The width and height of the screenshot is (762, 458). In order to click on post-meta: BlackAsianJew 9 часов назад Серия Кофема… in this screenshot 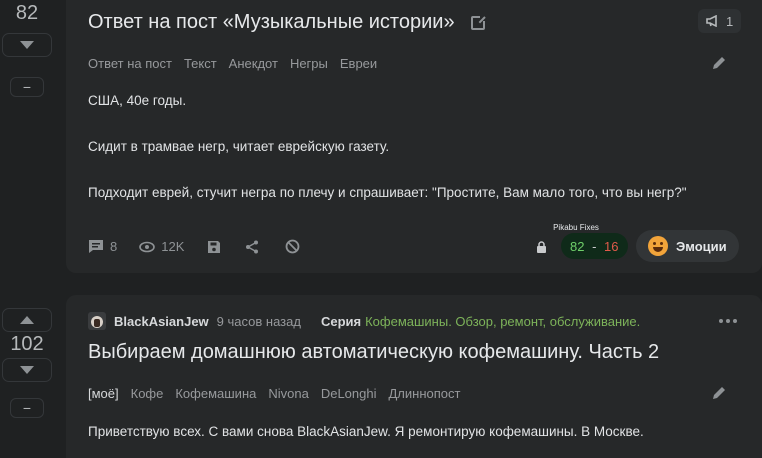, I will do `click(364, 321)`.